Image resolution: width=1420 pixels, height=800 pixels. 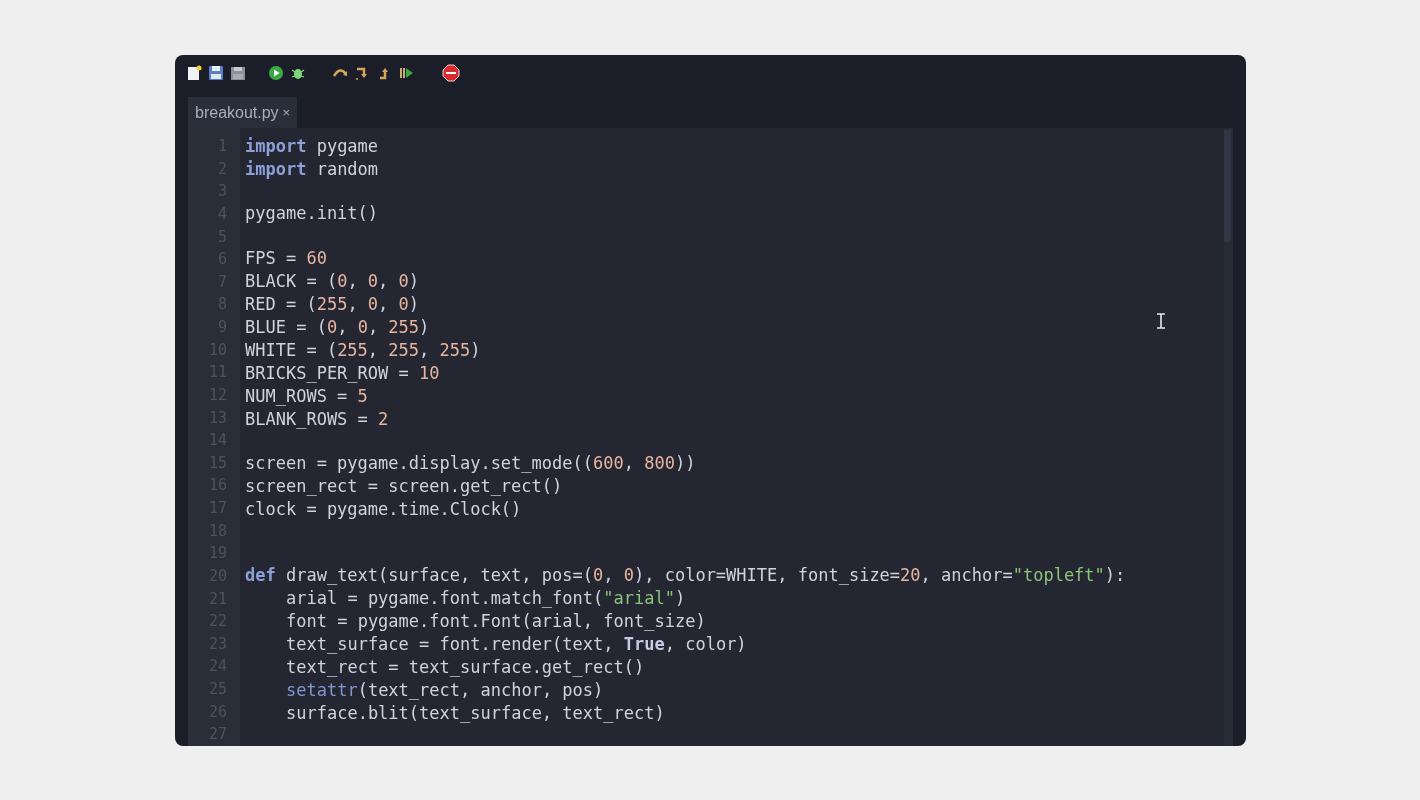 What do you see at coordinates (216, 73) in the screenshot?
I see `save-icon` at bounding box center [216, 73].